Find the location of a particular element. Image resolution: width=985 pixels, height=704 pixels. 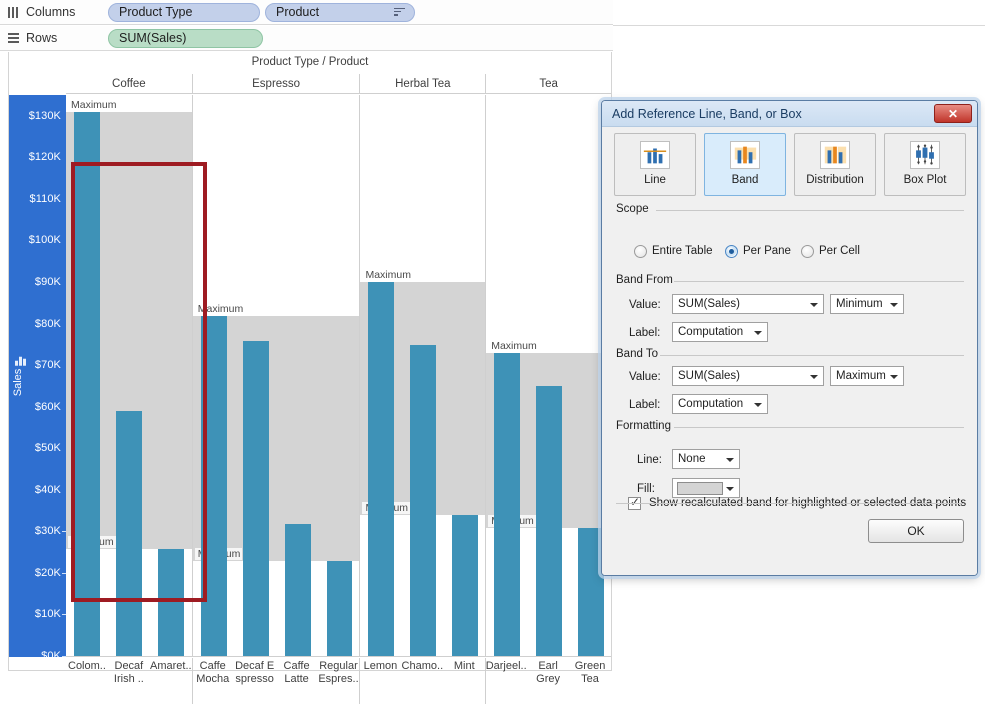

column-header-tea: Tea is located at coordinates (548, 83).